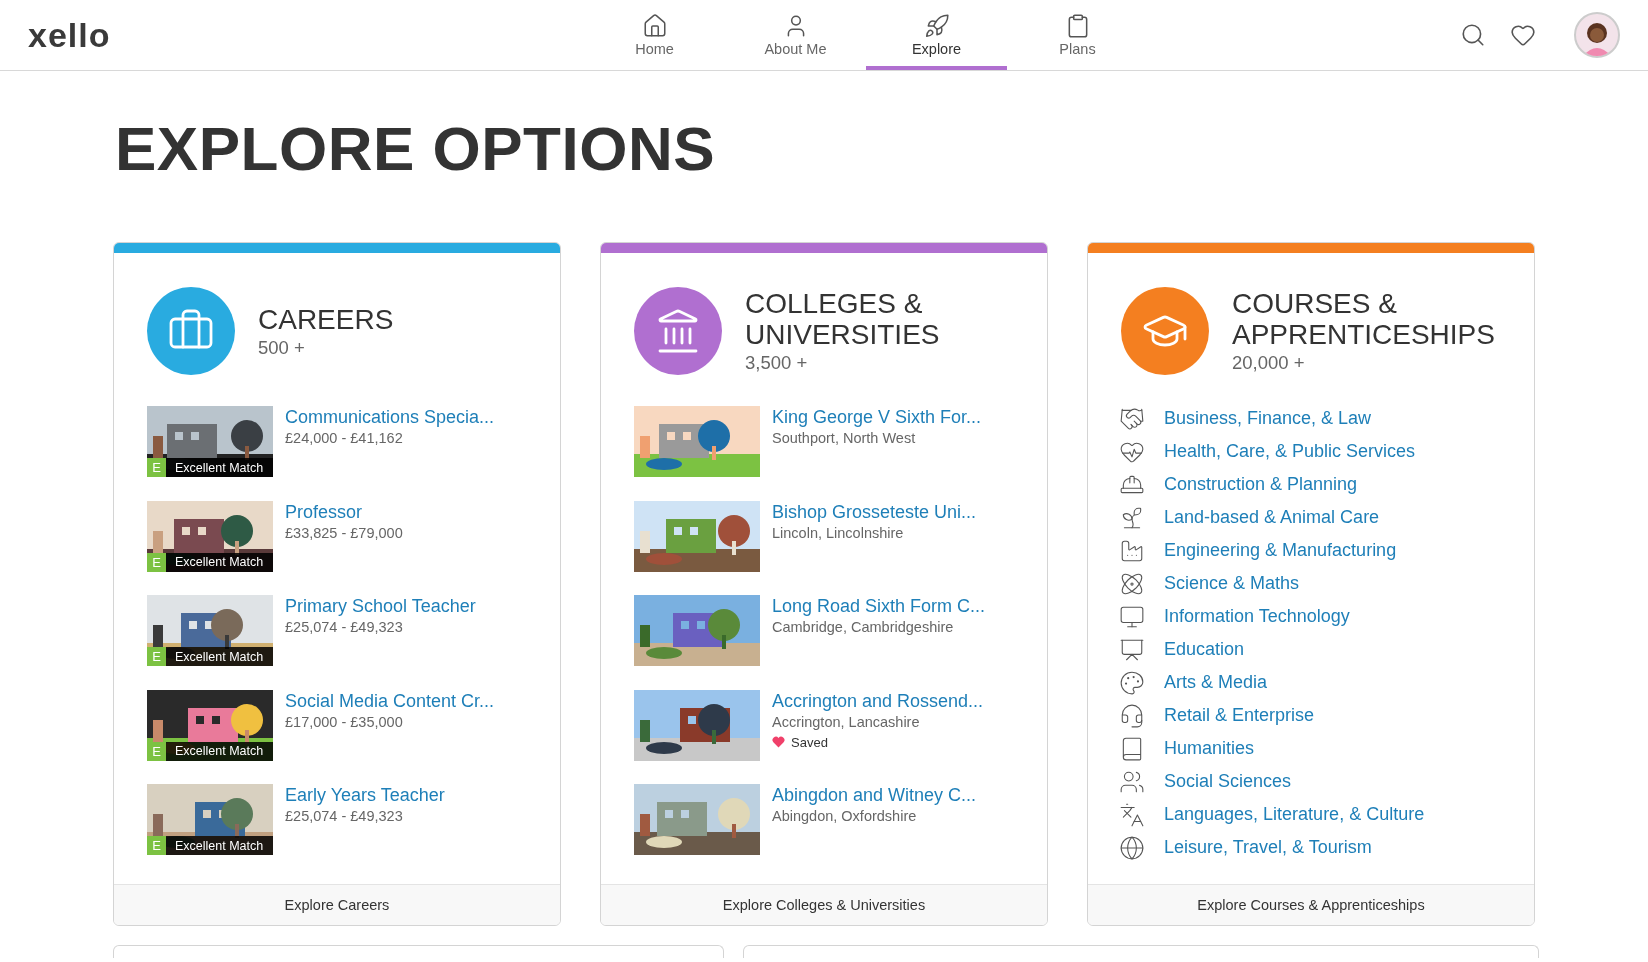 Image resolution: width=1648 pixels, height=962 pixels. What do you see at coordinates (344, 721) in the screenshot?
I see `item-subtitle: £17,000 - £35,000` at bounding box center [344, 721].